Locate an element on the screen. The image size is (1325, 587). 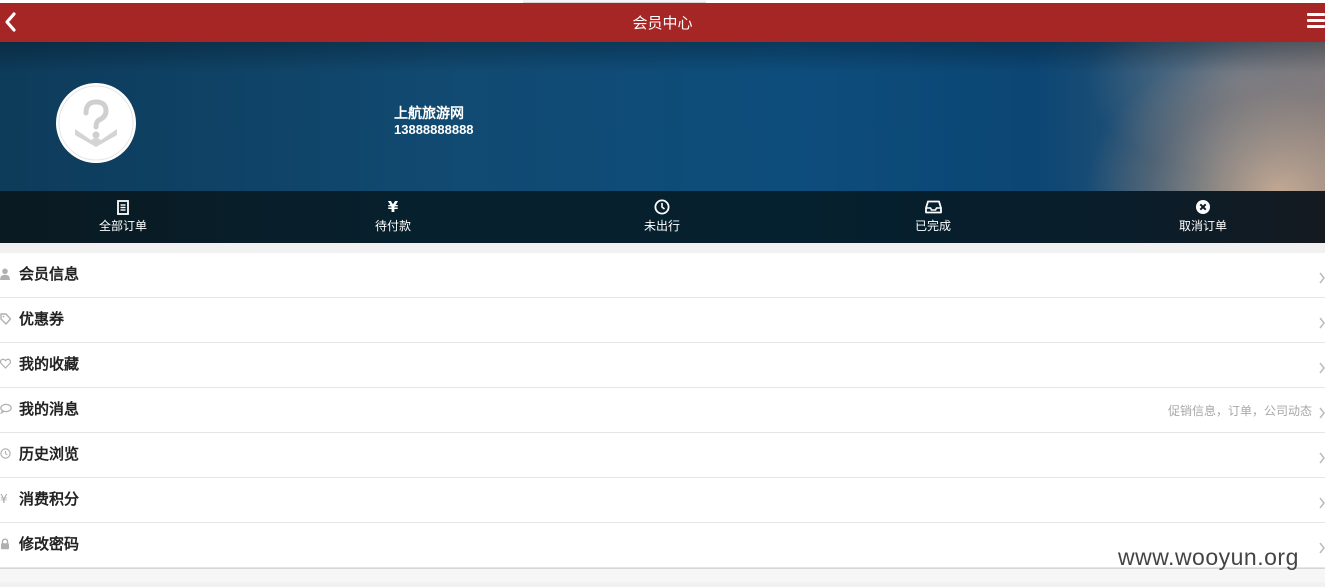
inbox-icon is located at coordinates (933, 207).